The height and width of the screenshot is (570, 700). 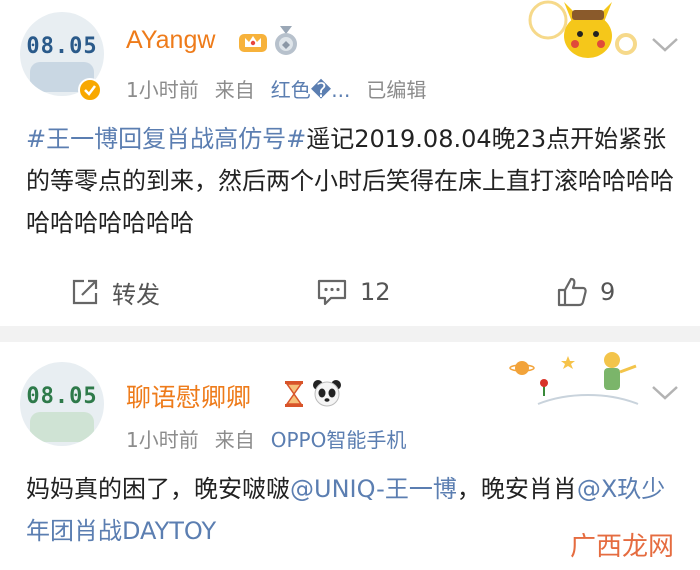 What do you see at coordinates (253, 41) in the screenshot?
I see `crown-icon` at bounding box center [253, 41].